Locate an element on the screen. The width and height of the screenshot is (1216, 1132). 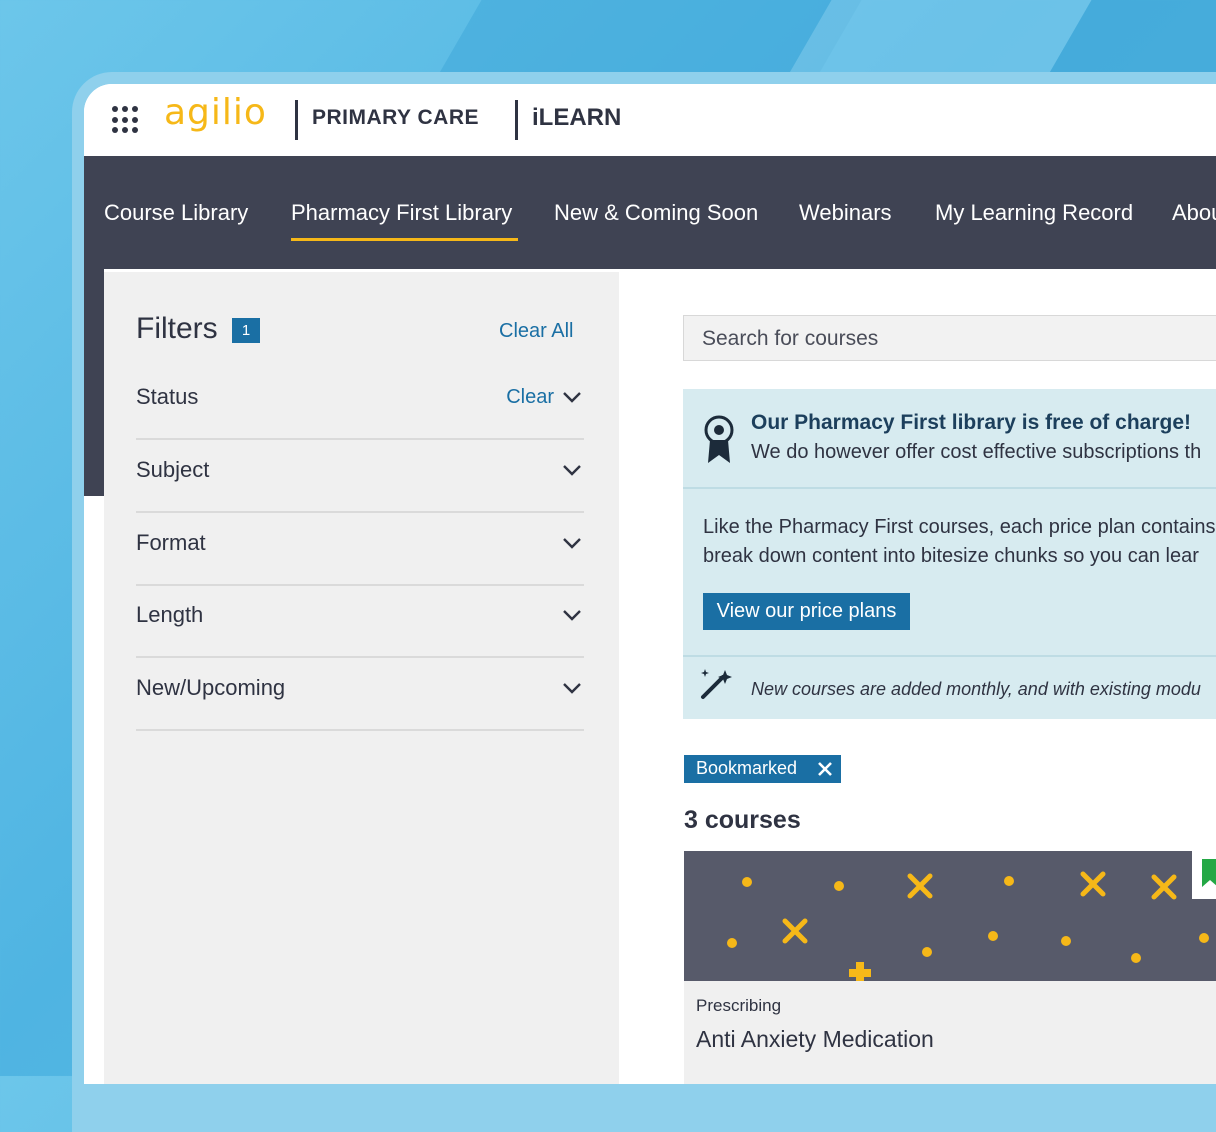
nav-about: About is located at coordinates (1194, 213).